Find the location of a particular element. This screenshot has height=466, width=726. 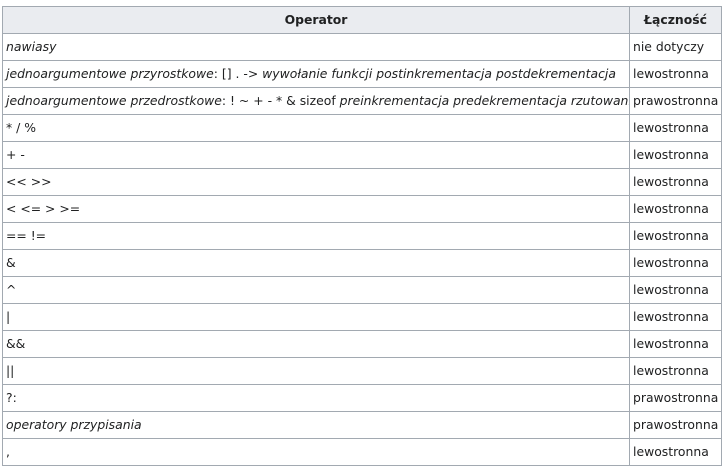

operator-cell: << >> is located at coordinates (316, 182).